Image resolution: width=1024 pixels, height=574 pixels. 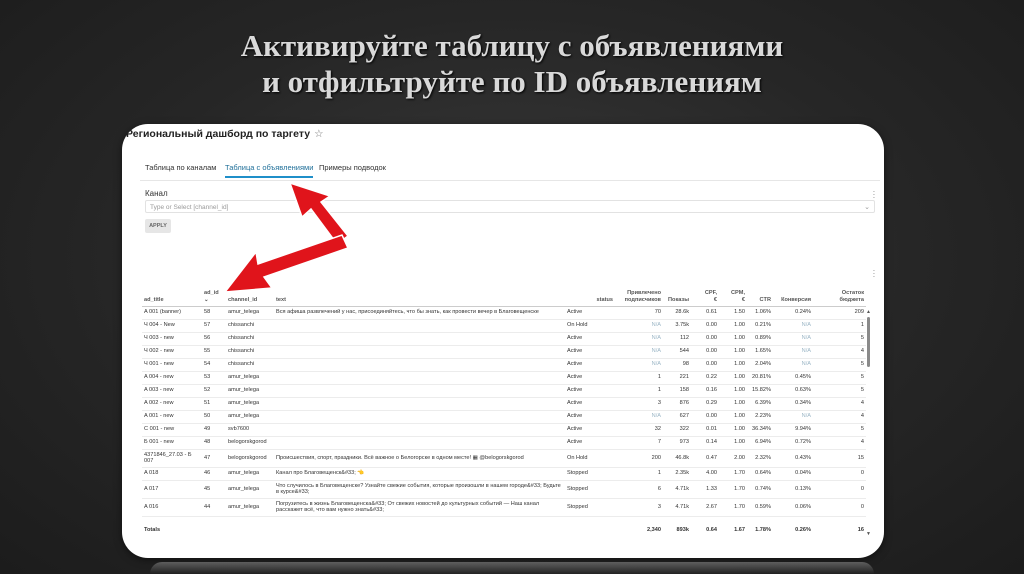 What do you see at coordinates (711, 390) in the screenshot?
I see `cell-cpf: 0.16` at bounding box center [711, 390].